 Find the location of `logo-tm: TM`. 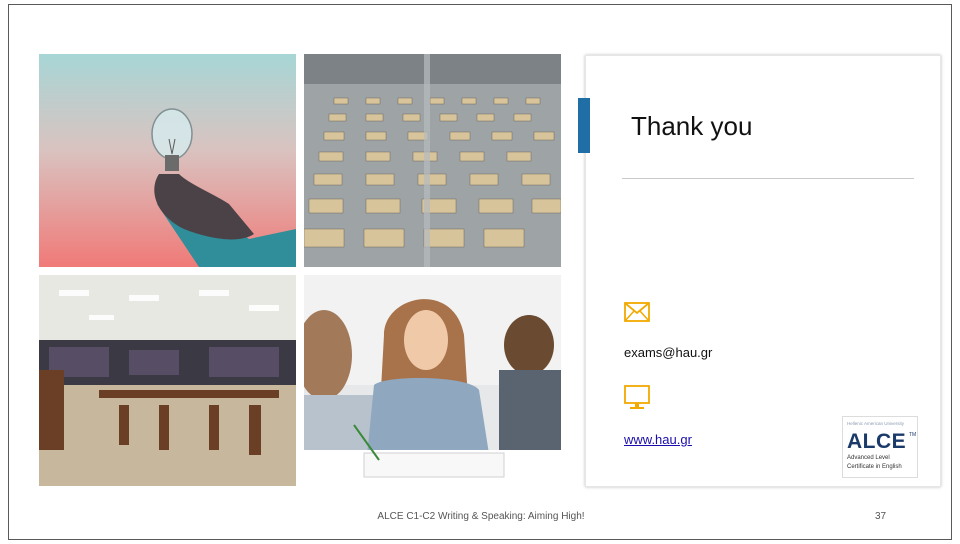

logo-tm: TM is located at coordinates (913, 435).